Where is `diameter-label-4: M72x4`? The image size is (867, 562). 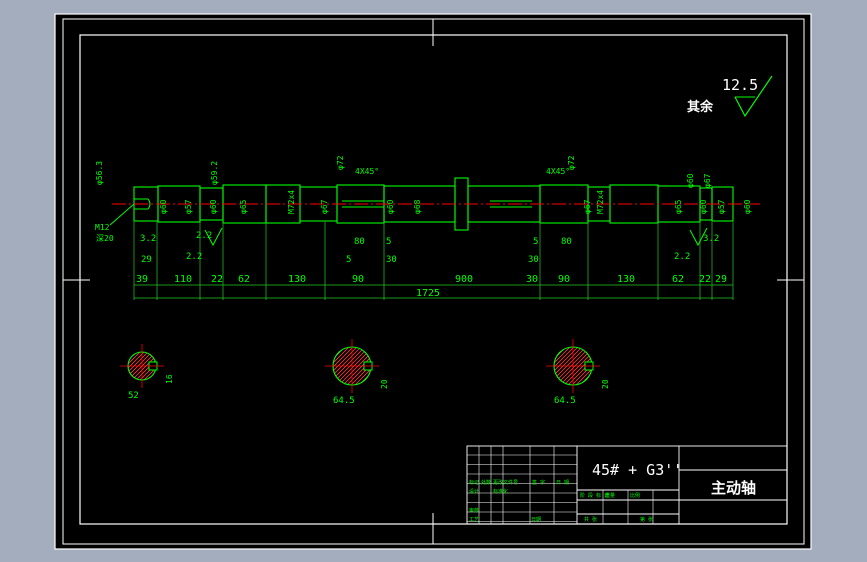 diameter-label-4: M72x4 is located at coordinates (291, 202).